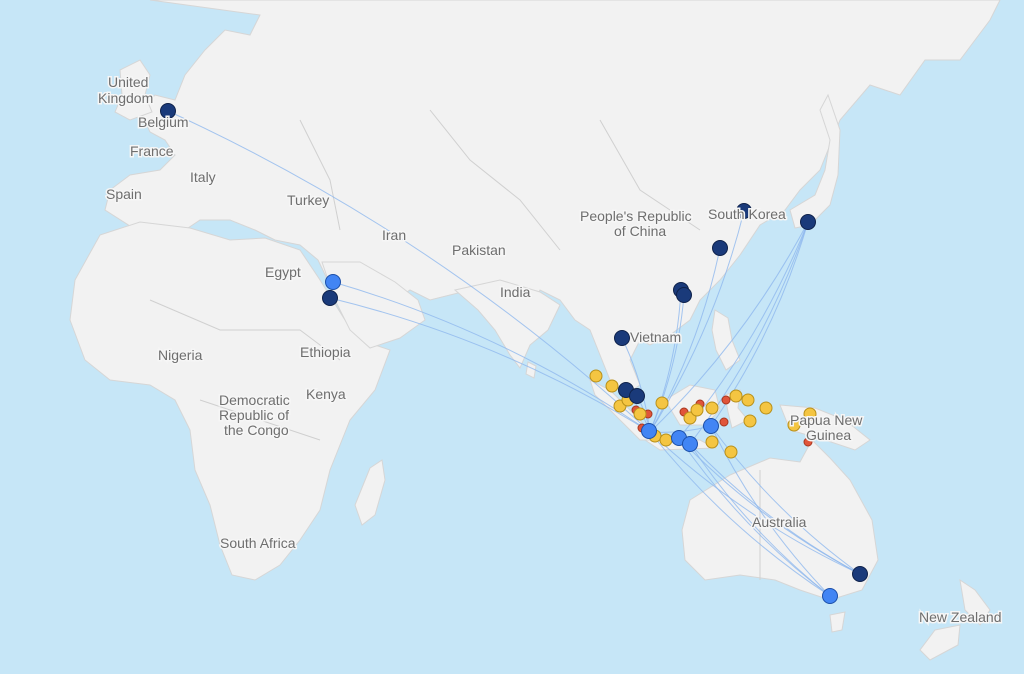 Image resolution: width=1024 pixels, height=674 pixels. What do you see at coordinates (479, 250) in the screenshot?
I see `label-pakistan: Pakistan` at bounding box center [479, 250].